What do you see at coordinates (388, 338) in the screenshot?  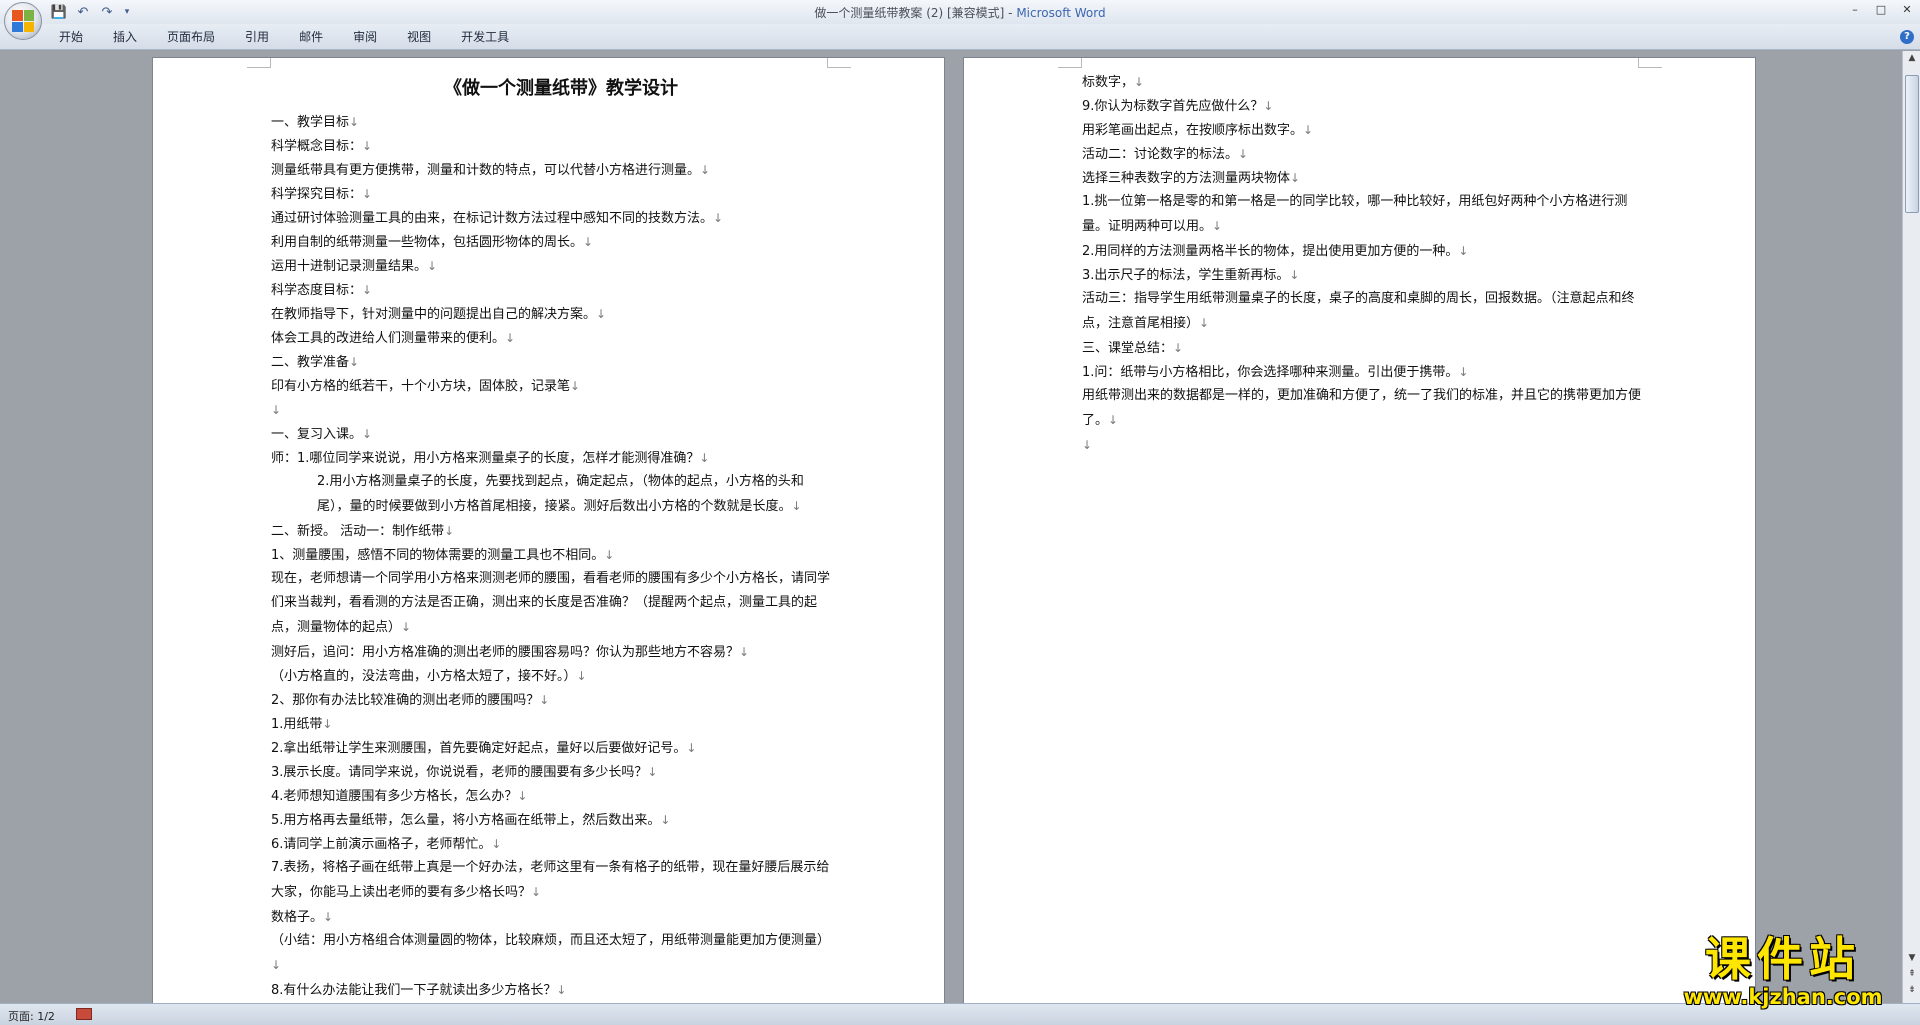 I see `paragraph-text: 体会工具的改进给人们测量带来的便利。` at bounding box center [388, 338].